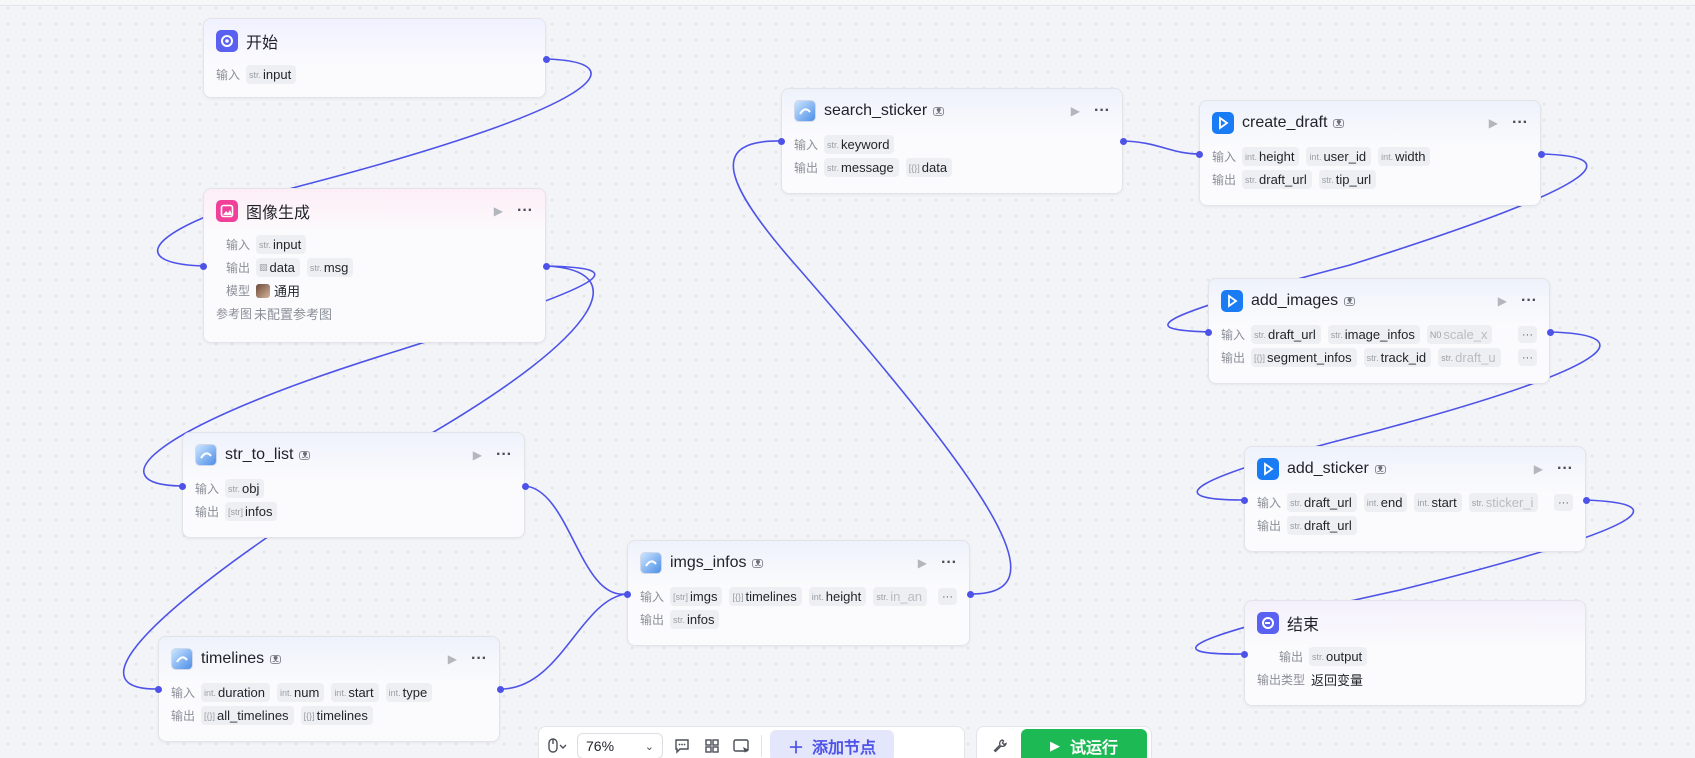 The height and width of the screenshot is (758, 1695). I want to click on node-title: search_sticker, so click(876, 110).